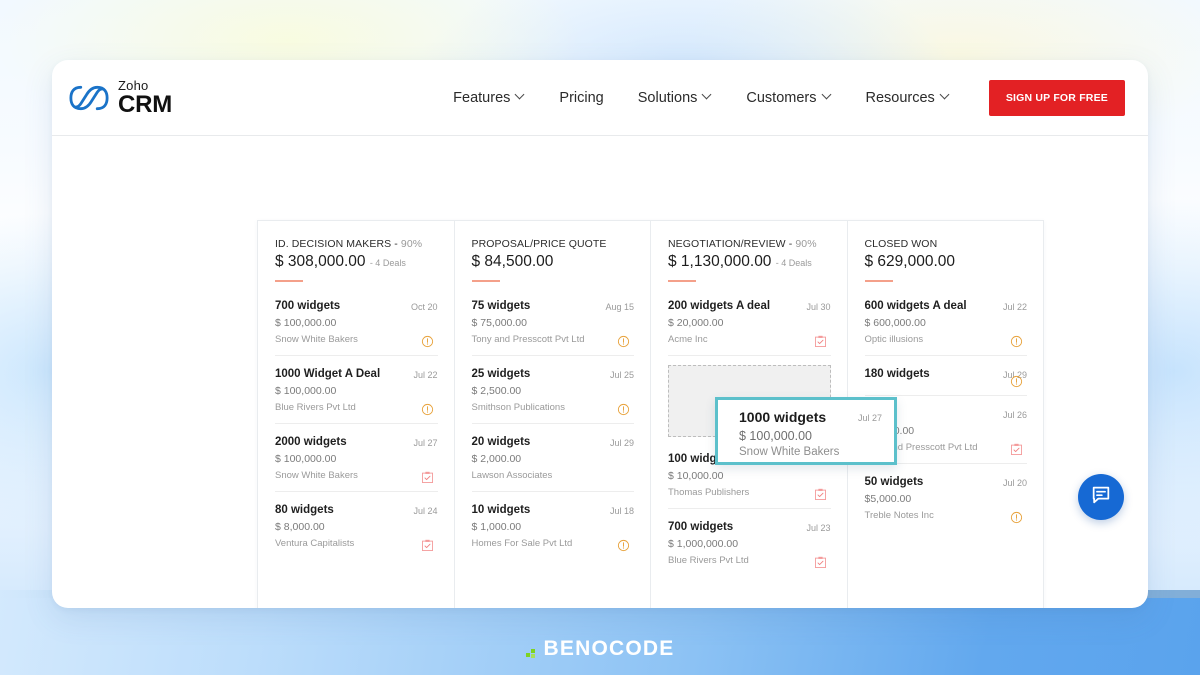 This screenshot has height=675, width=1200. Describe the element at coordinates (719, 306) in the screenshot. I see `deal-name: 200 widgets A deal` at that location.